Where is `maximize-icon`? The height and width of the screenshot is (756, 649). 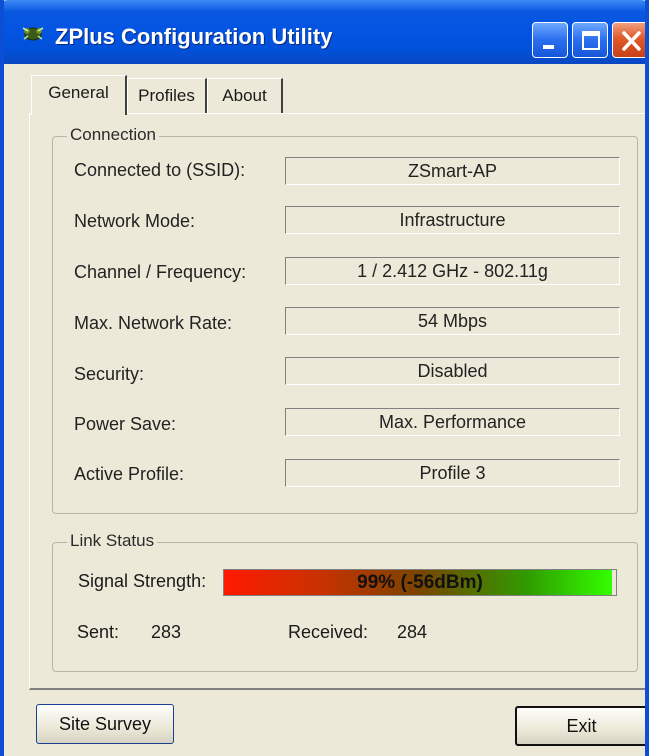 maximize-icon is located at coordinates (591, 40).